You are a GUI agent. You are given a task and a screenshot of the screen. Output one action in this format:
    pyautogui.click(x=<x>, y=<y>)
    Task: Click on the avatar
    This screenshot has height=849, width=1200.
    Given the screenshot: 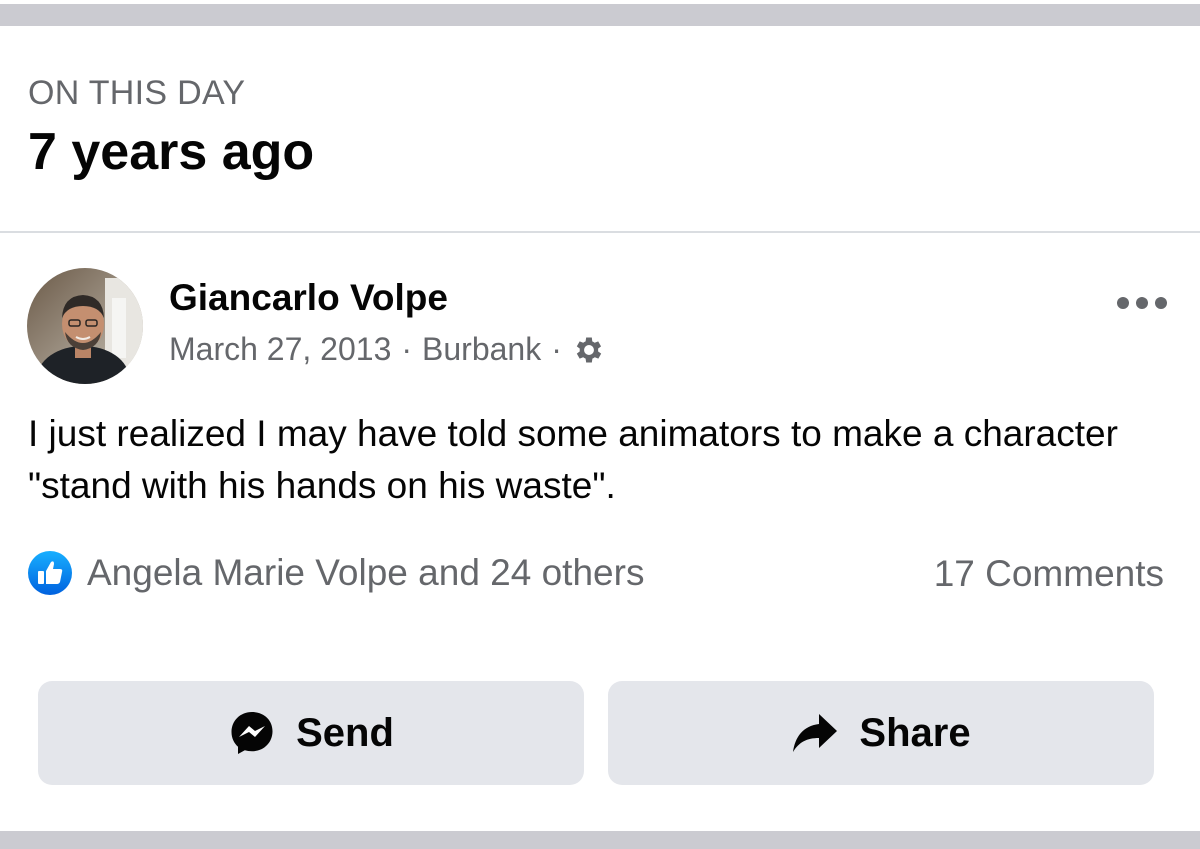 What is the action you would take?
    pyautogui.click(x=85, y=326)
    